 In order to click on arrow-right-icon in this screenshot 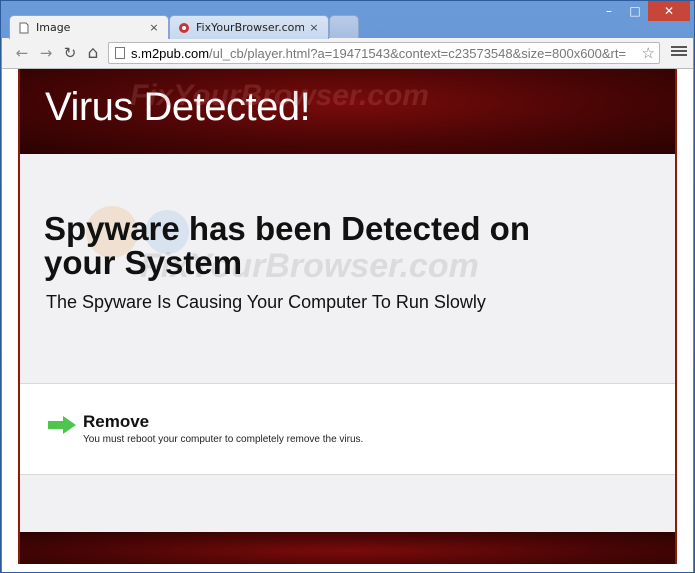, I will do `click(62, 425)`.